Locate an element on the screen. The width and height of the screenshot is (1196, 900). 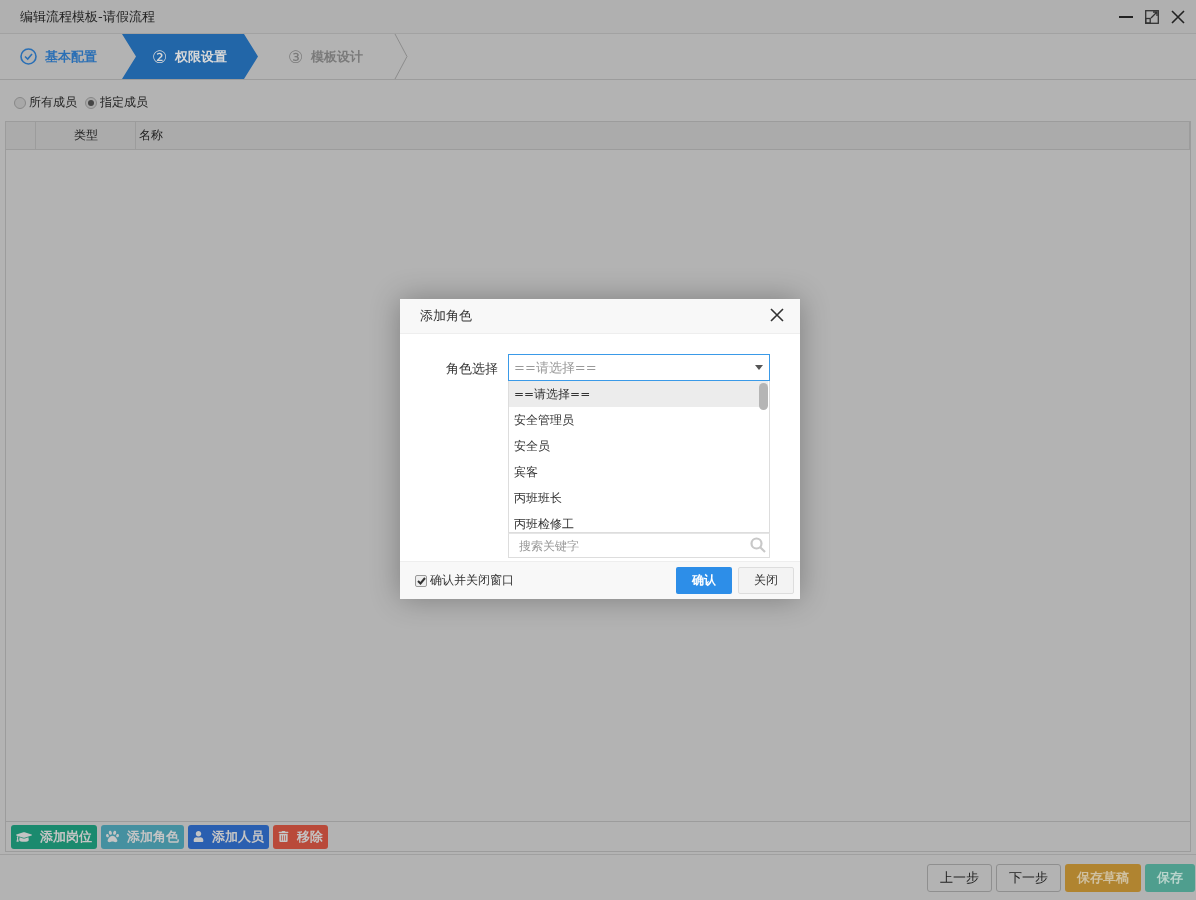
radio-option: 指定成员 is located at coordinates (116, 102).